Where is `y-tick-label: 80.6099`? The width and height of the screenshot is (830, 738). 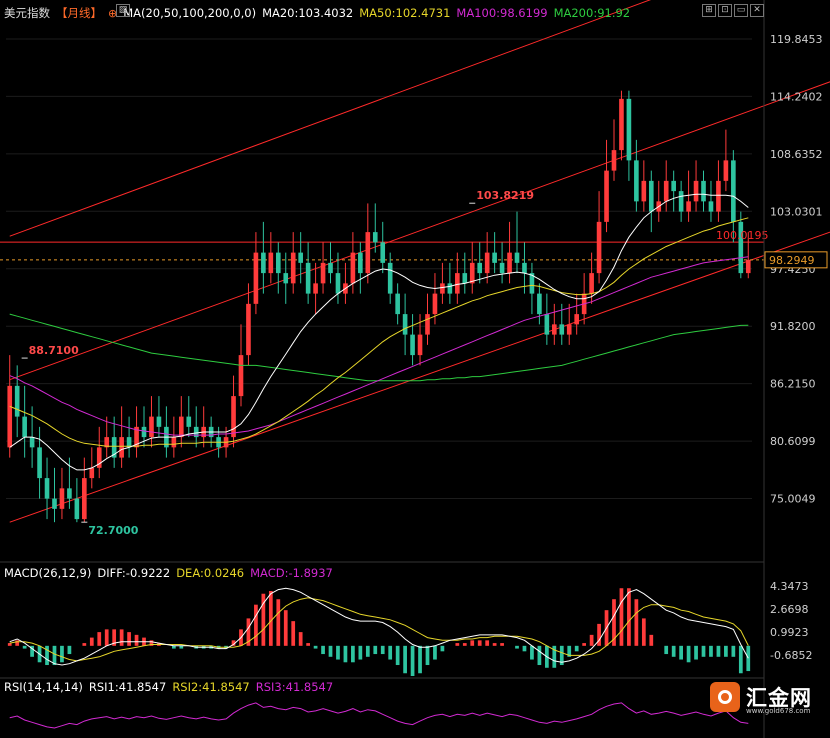 y-tick-label: 80.6099 is located at coordinates (793, 441).